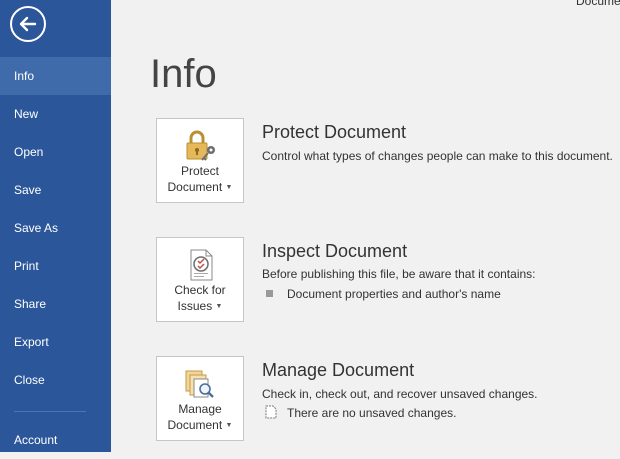  What do you see at coordinates (200, 298) in the screenshot?
I see `check-for-issues-label: Check for Issues ▼` at bounding box center [200, 298].